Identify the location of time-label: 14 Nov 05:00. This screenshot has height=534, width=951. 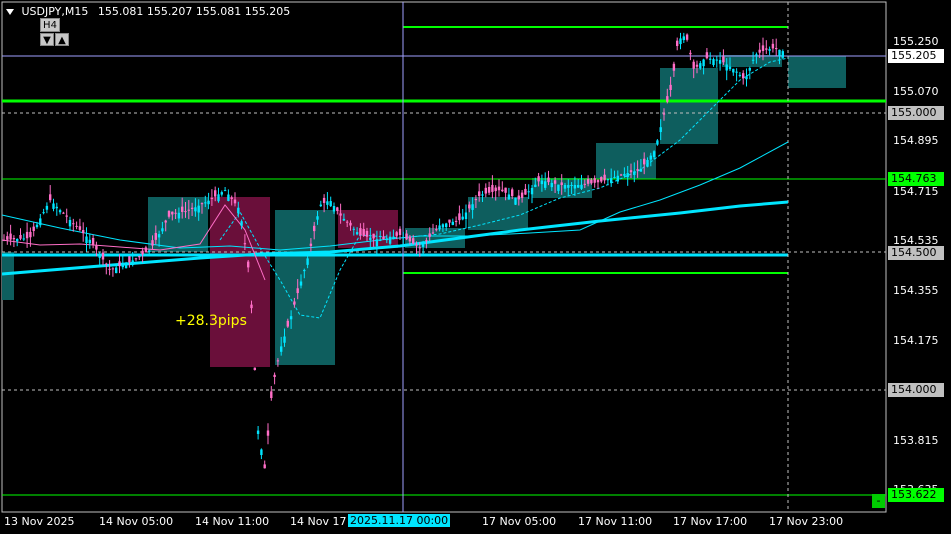
(136, 521).